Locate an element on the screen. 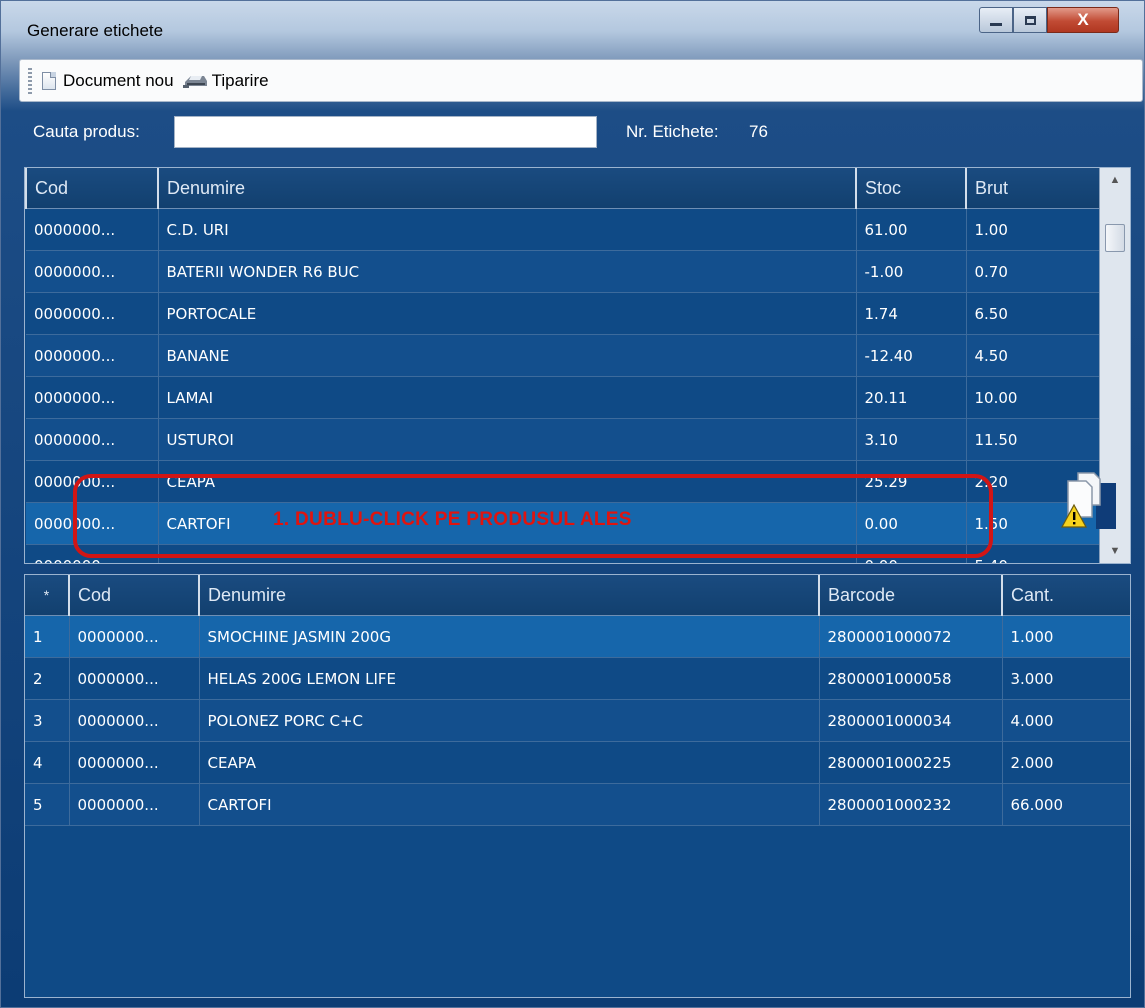 The image size is (1145, 1008). close-button: X is located at coordinates (1083, 20).